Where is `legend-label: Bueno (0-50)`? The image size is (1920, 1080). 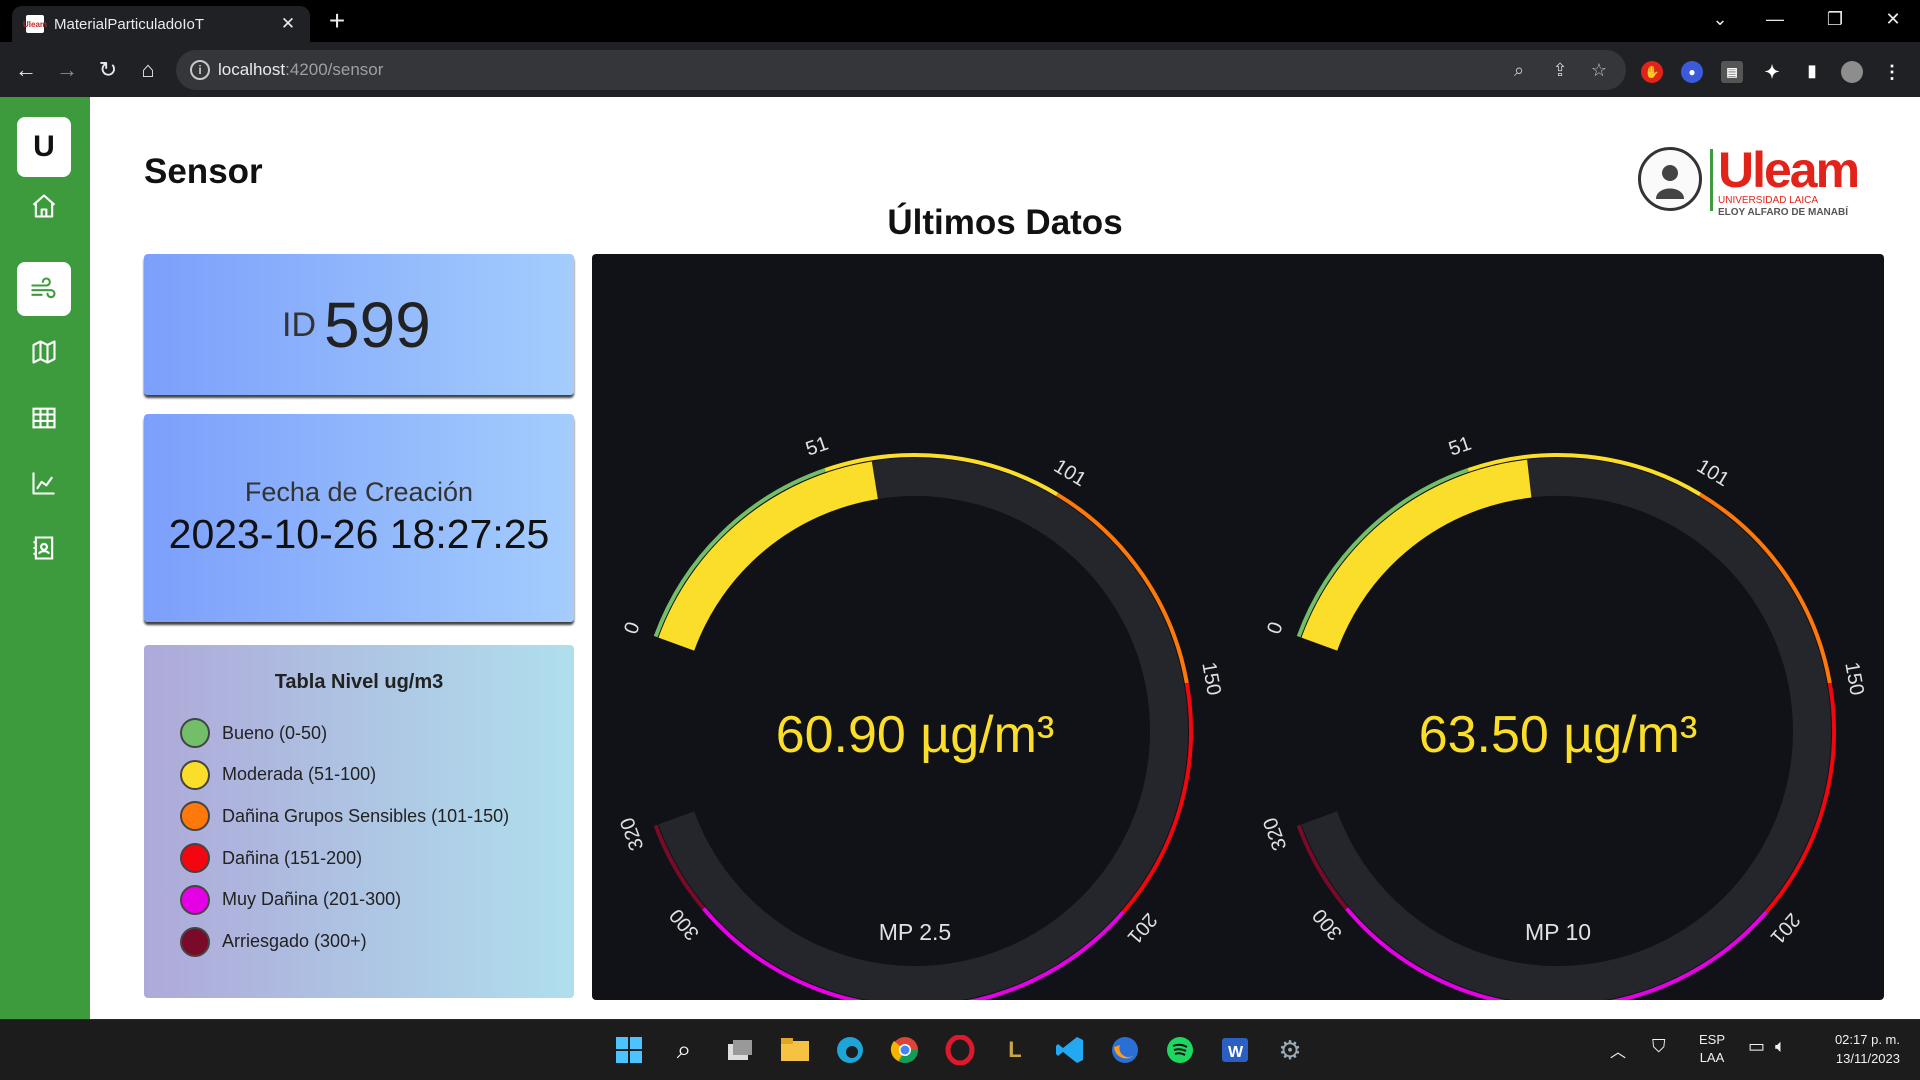 legend-label: Bueno (0-50) is located at coordinates (275, 732).